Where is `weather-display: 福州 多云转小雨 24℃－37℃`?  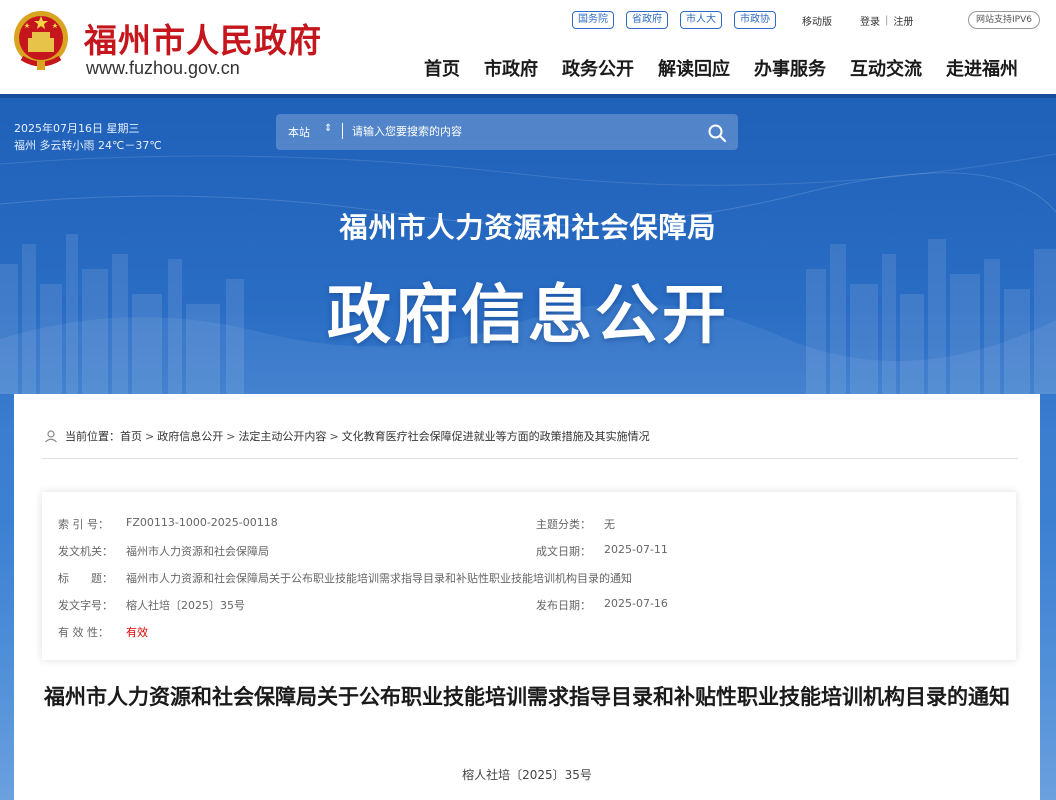 weather-display: 福州 多云转小雨 24℃－37℃ is located at coordinates (88, 145).